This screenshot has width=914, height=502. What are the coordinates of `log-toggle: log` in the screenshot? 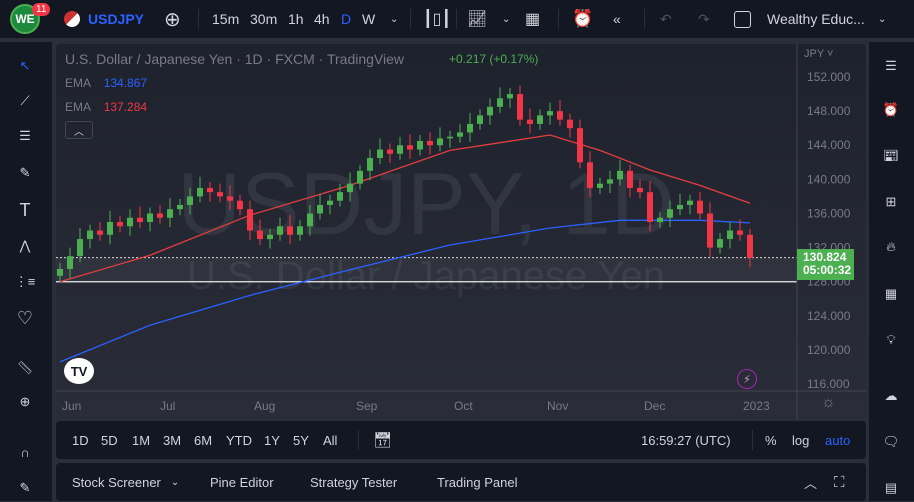 It's located at (800, 440).